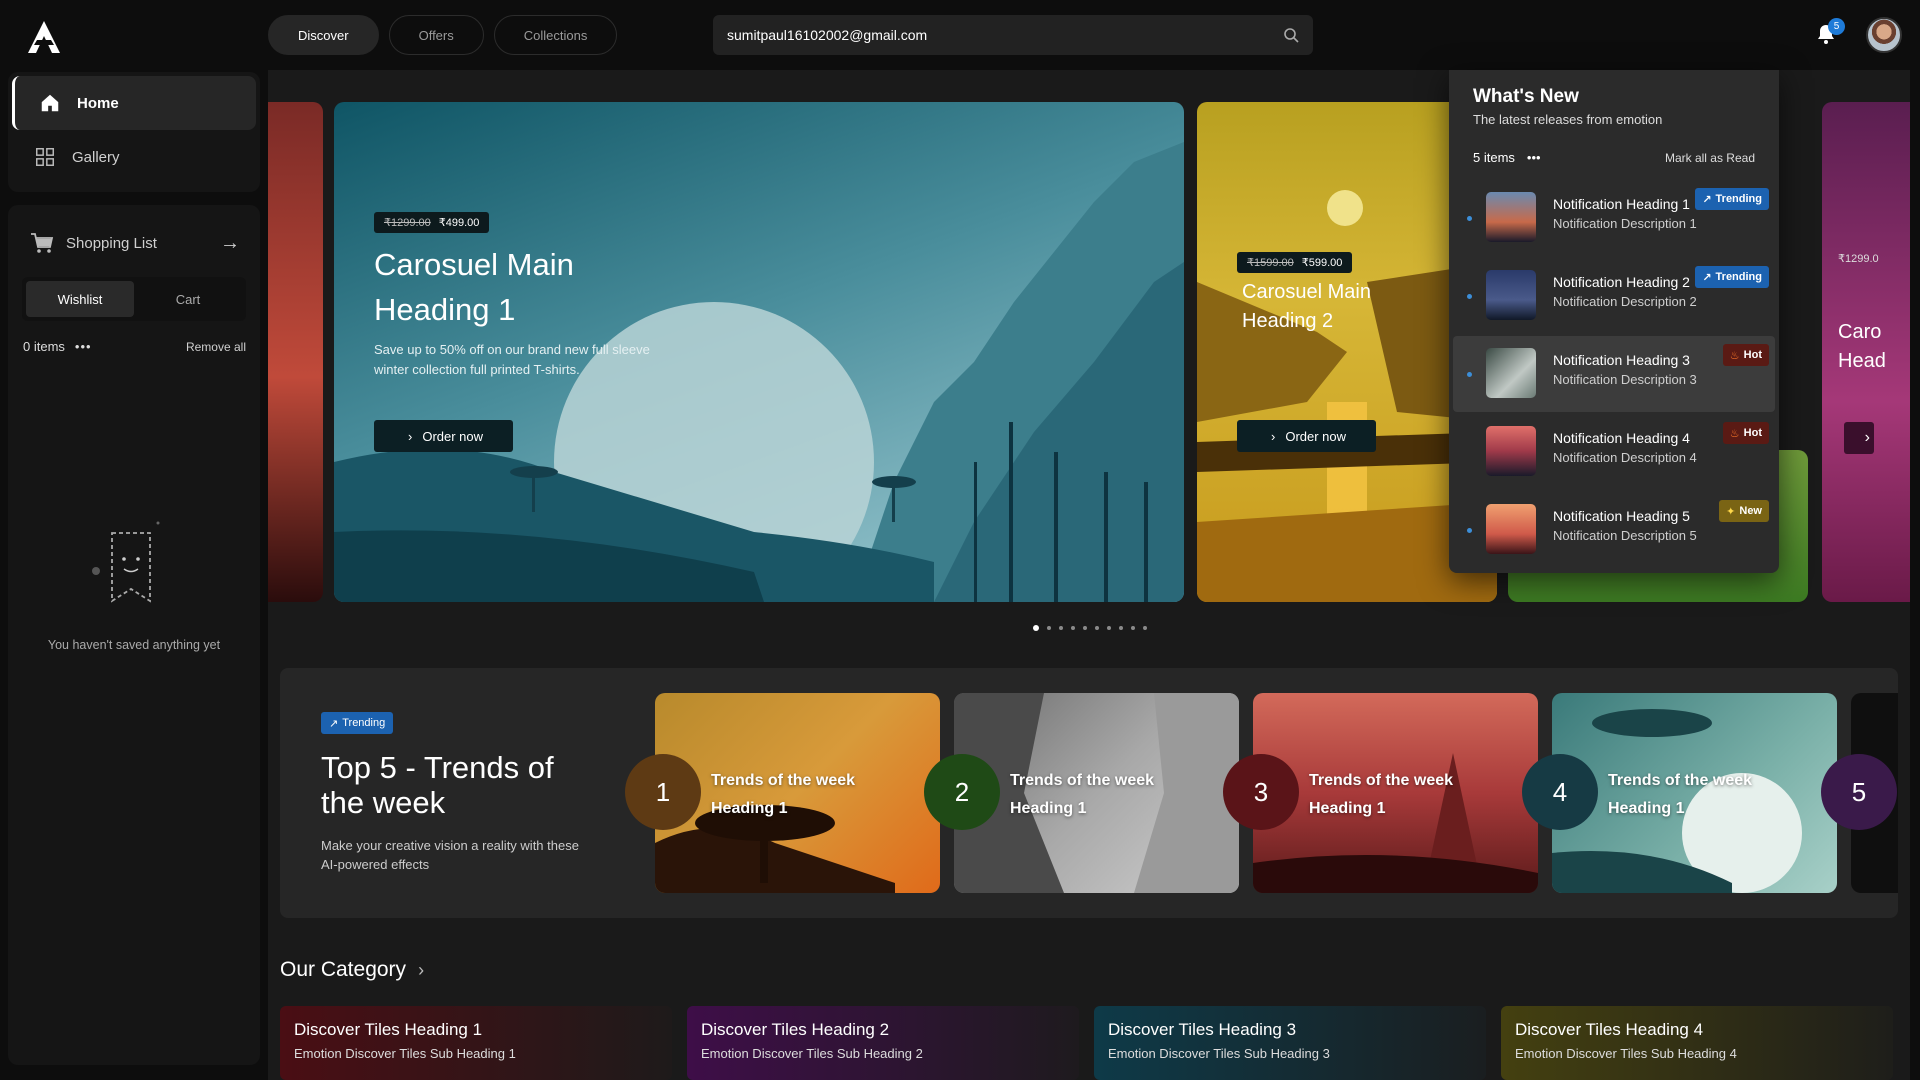  I want to click on empty-list-illustration, so click(126, 562).